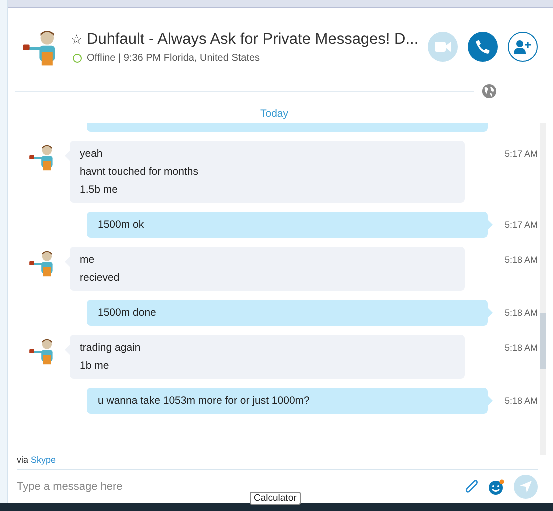 This screenshot has width=553, height=511. I want to click on tooltip: Calculator, so click(275, 498).